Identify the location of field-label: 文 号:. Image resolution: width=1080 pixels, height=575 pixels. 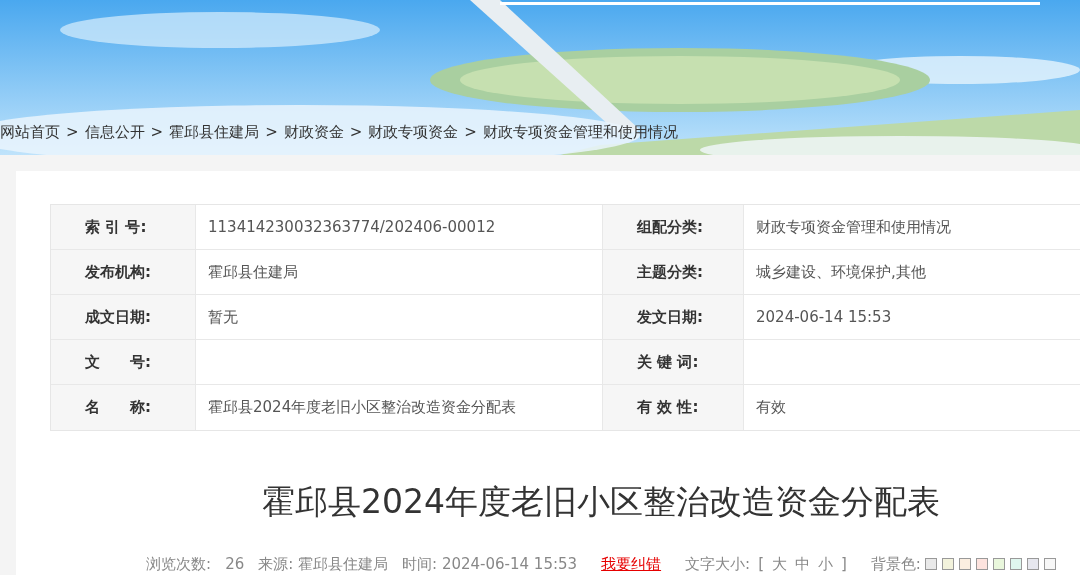
(123, 362).